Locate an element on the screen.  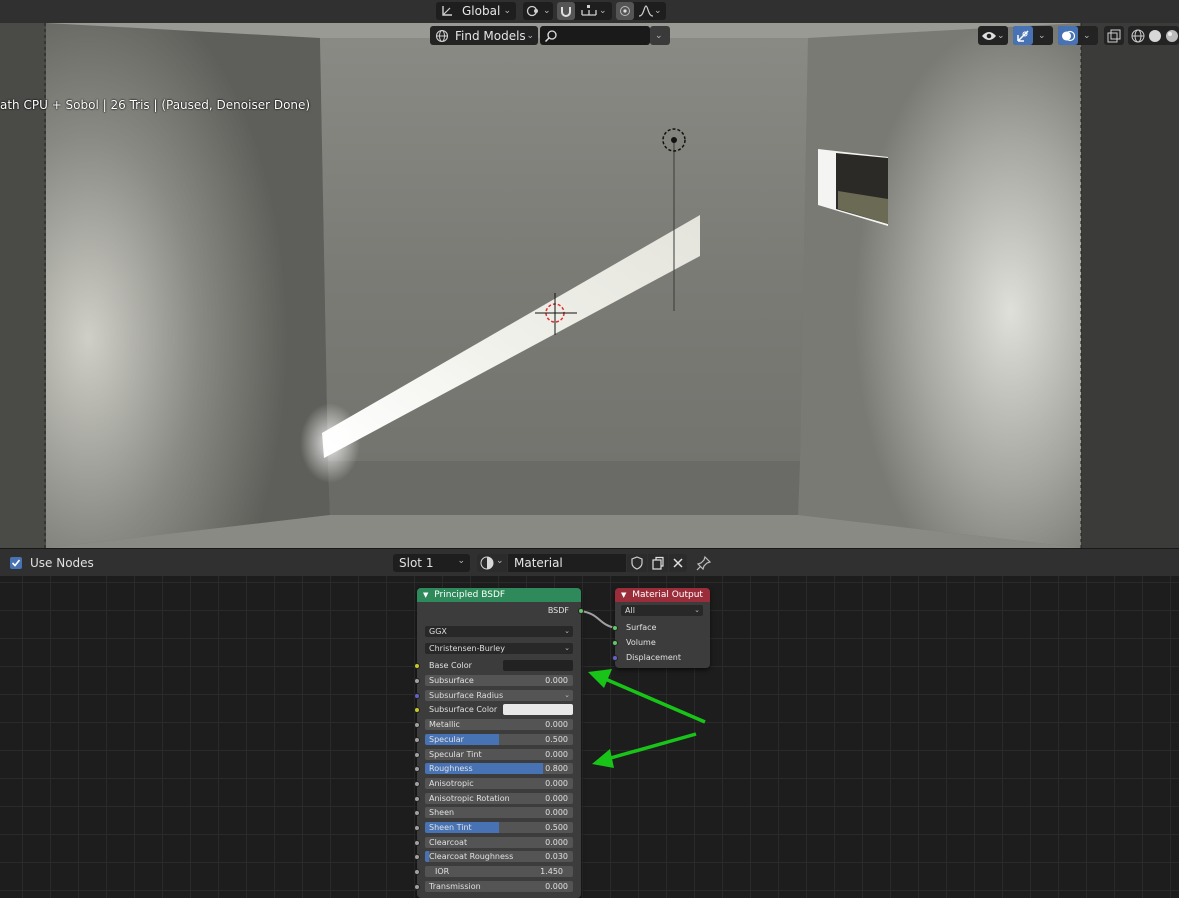
shield-icon is located at coordinates (637, 563).